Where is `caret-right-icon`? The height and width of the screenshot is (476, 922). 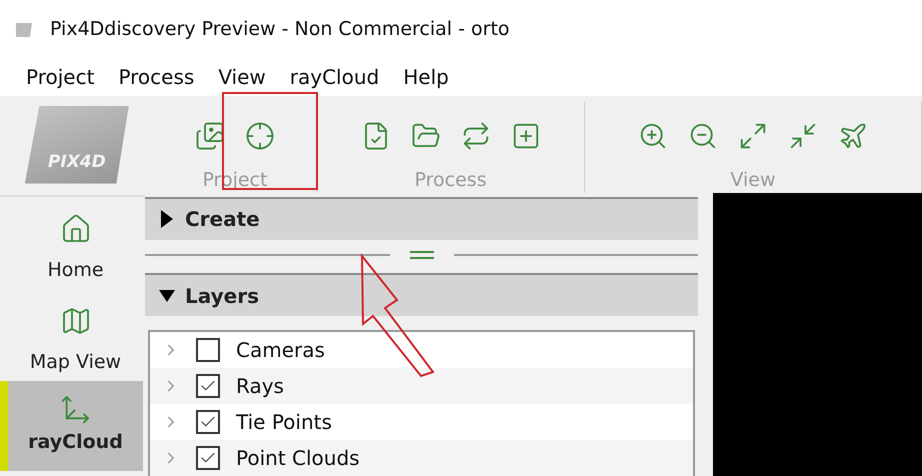 caret-right-icon is located at coordinates (167, 219).